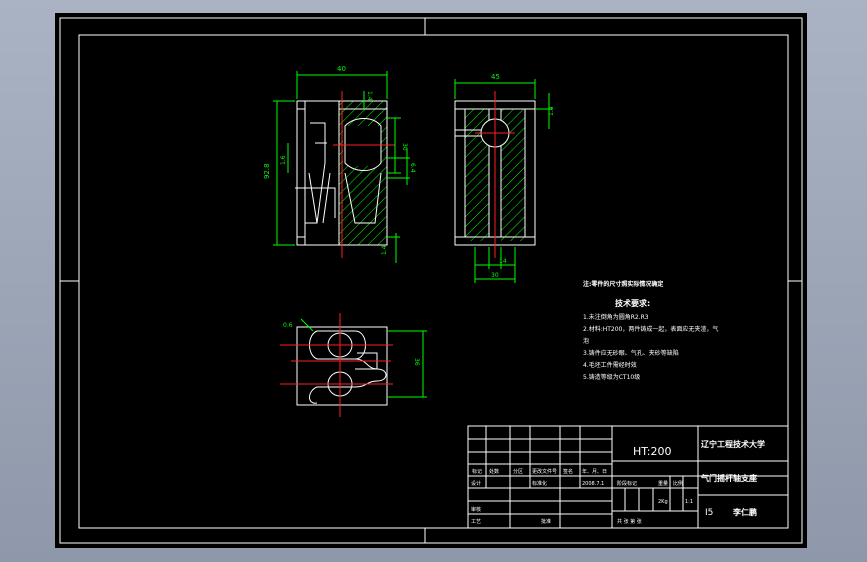 Image resolution: width=867 pixels, height=562 pixels. Describe the element at coordinates (353, 365) in the screenshot. I see `plan-view: 0.6 36` at that location.